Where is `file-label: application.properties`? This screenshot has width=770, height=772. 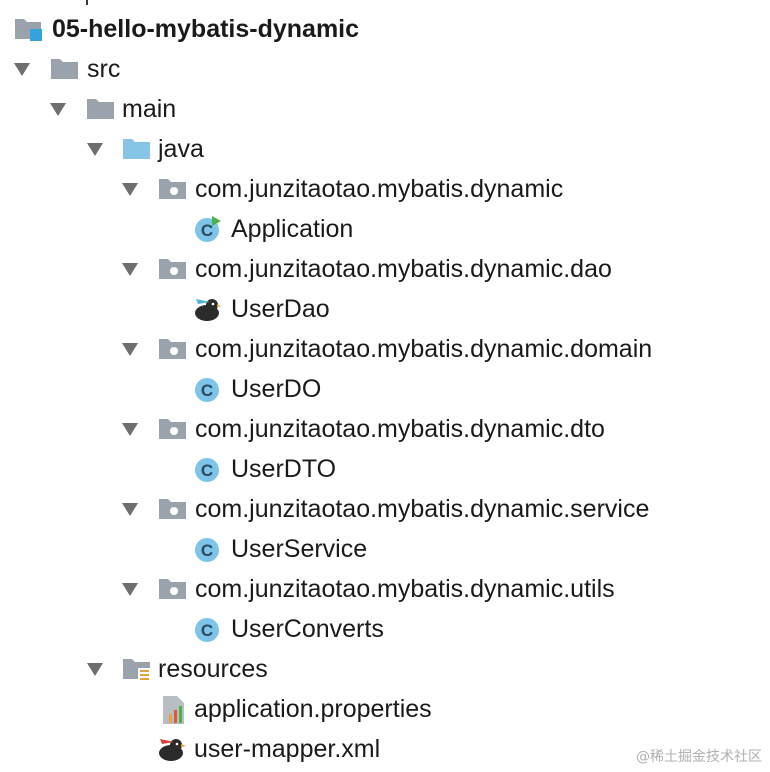 file-label: application.properties is located at coordinates (313, 709).